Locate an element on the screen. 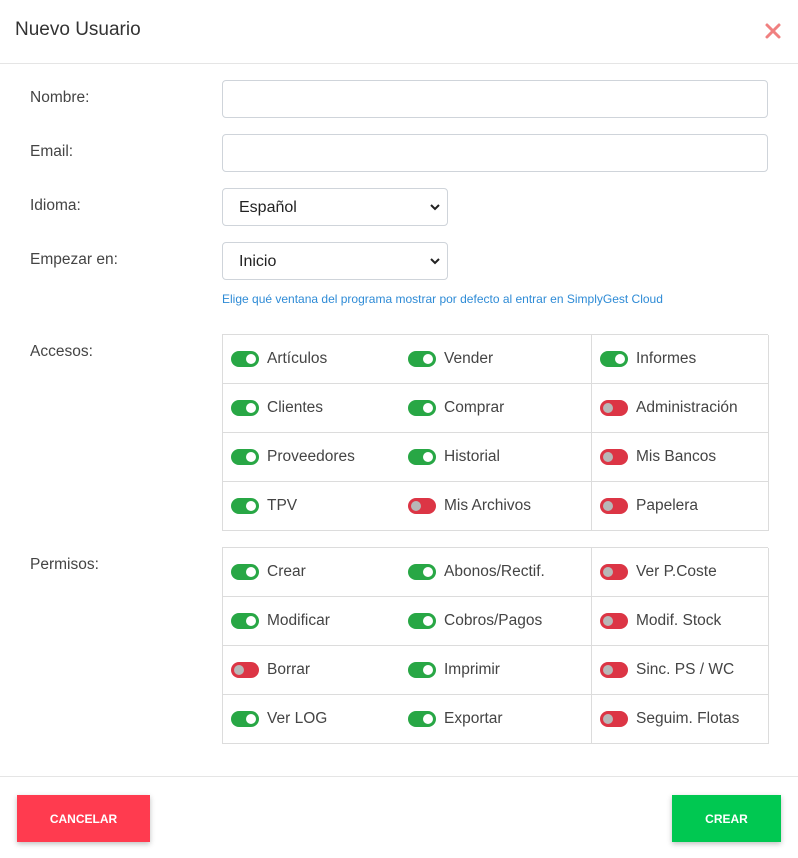 Image resolution: width=798 pixels, height=858 pixels. access-item-label: Clientes is located at coordinates (295, 407).